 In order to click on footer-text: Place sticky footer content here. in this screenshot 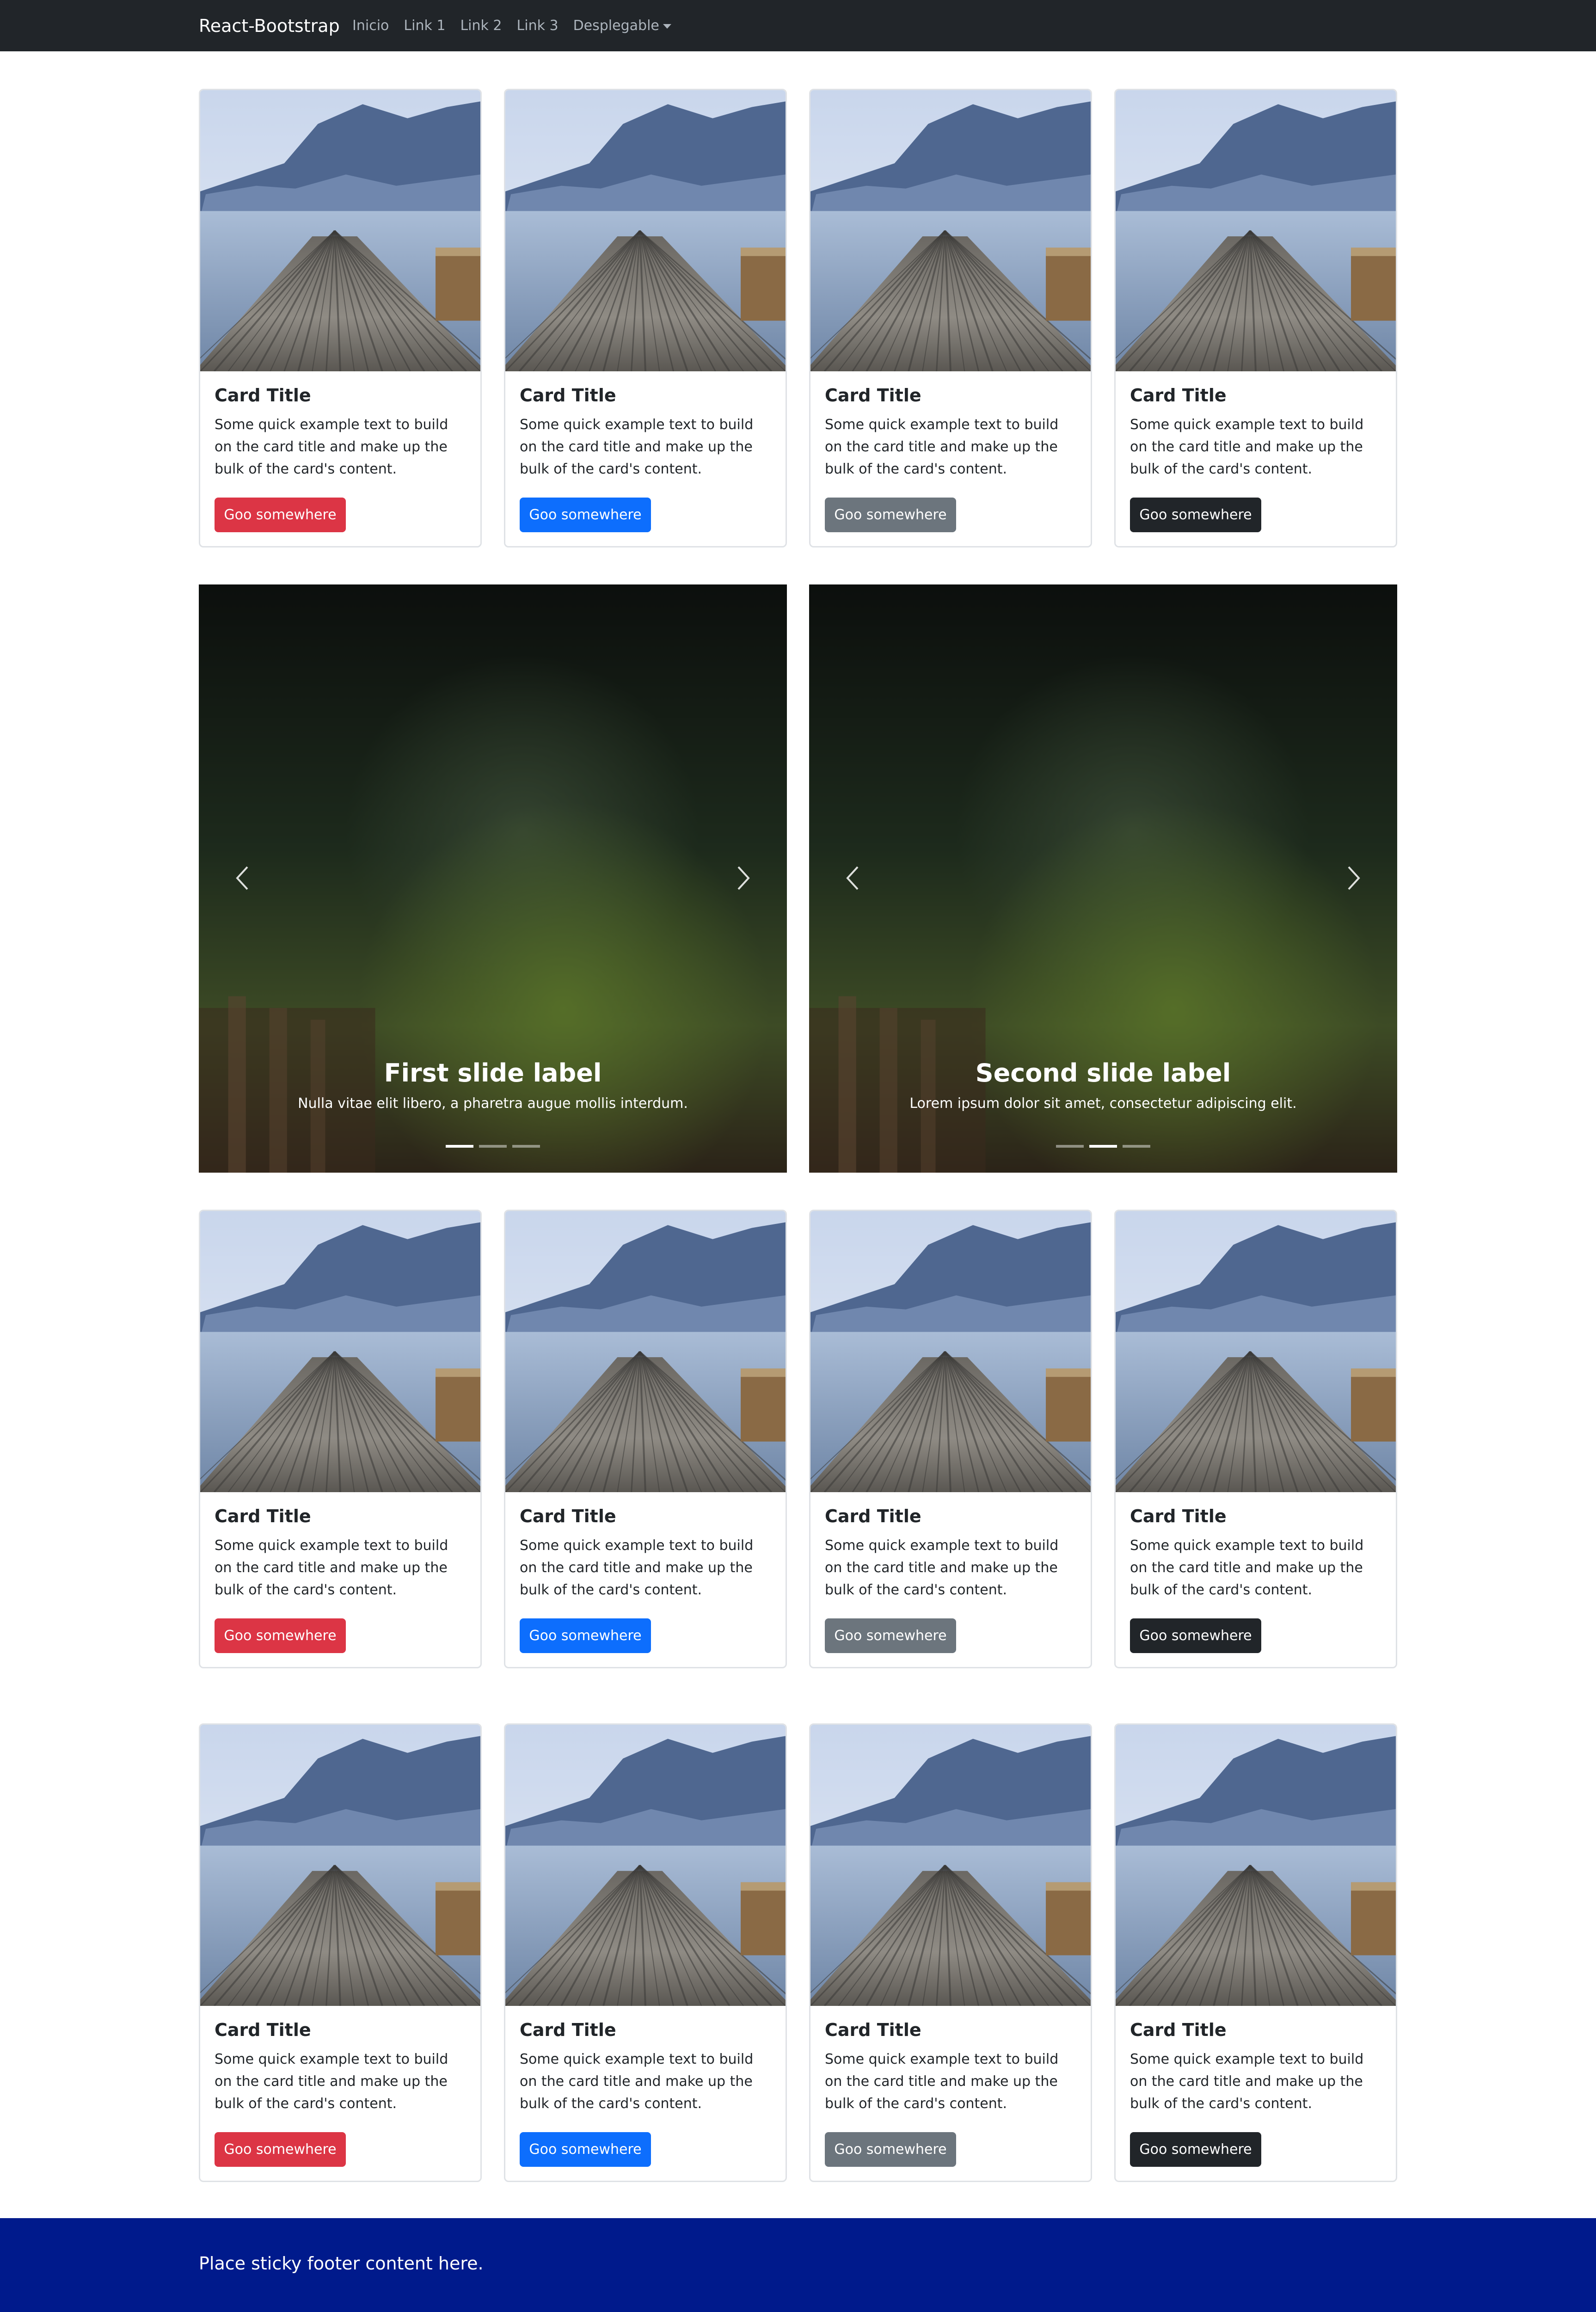, I will do `click(341, 2263)`.